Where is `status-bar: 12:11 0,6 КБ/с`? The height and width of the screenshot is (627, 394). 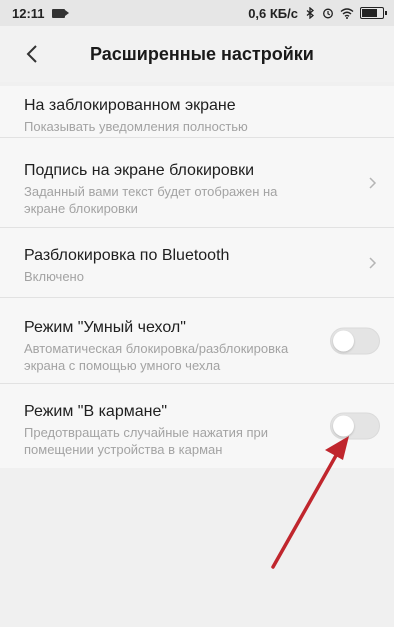 status-bar: 12:11 0,6 КБ/с is located at coordinates (197, 13).